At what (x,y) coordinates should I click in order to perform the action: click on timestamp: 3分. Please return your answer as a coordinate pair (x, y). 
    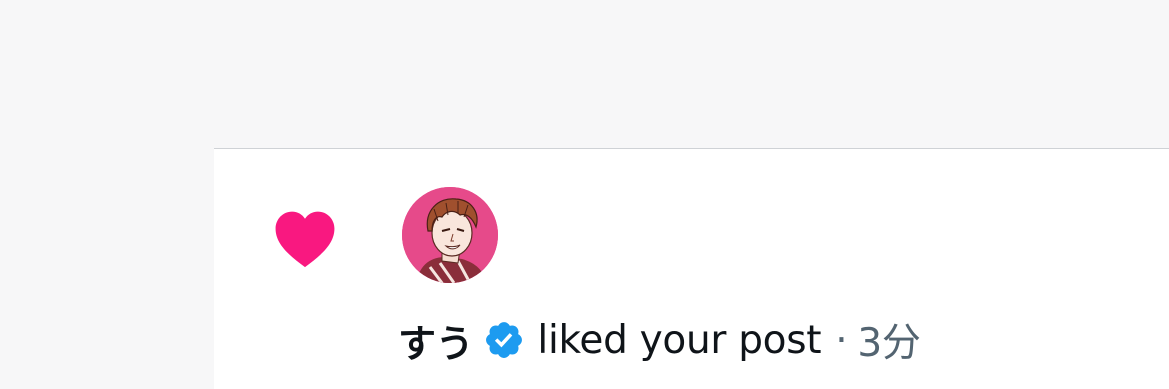
    Looking at the image, I should click on (889, 343).